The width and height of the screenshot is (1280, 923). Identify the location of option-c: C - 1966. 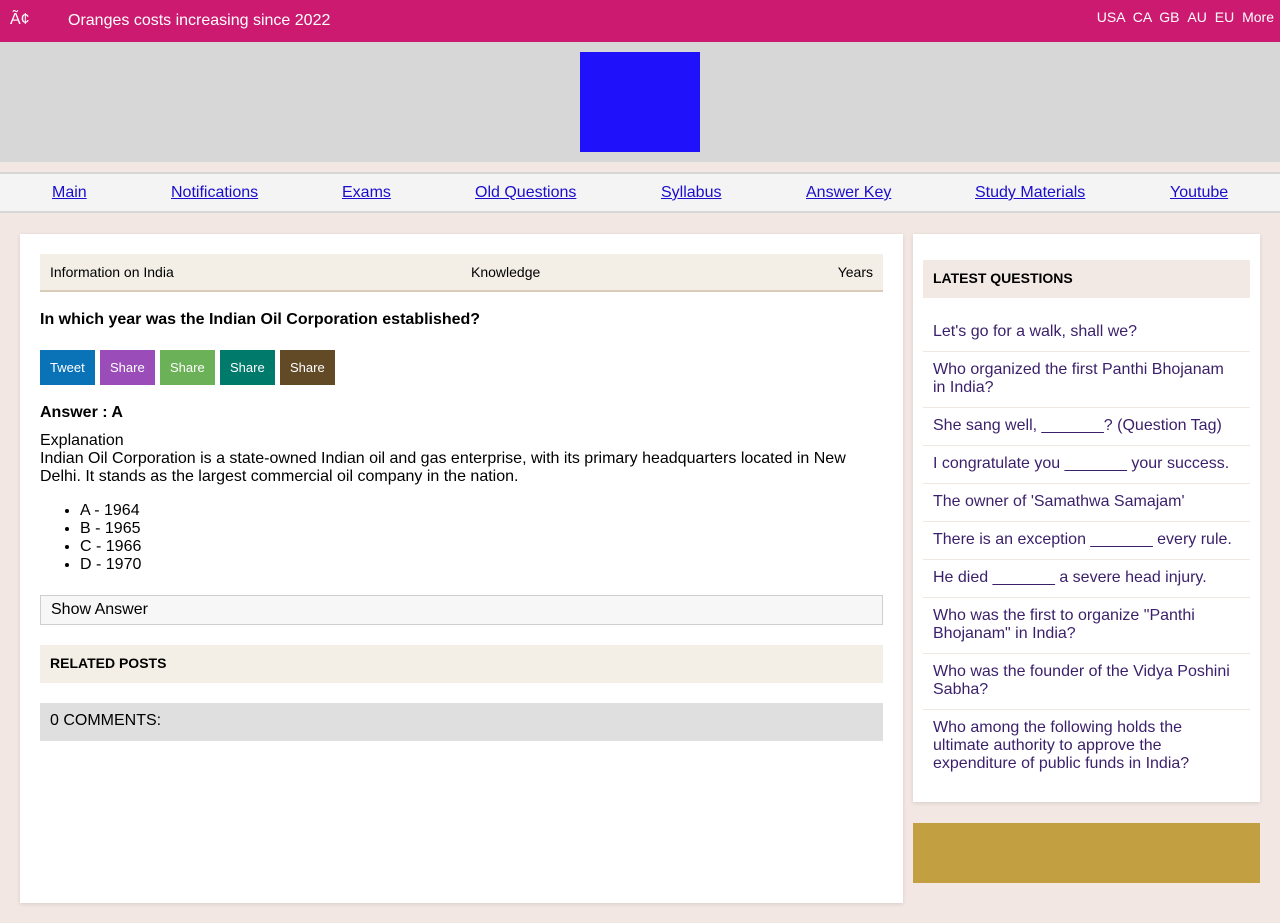
(110, 547).